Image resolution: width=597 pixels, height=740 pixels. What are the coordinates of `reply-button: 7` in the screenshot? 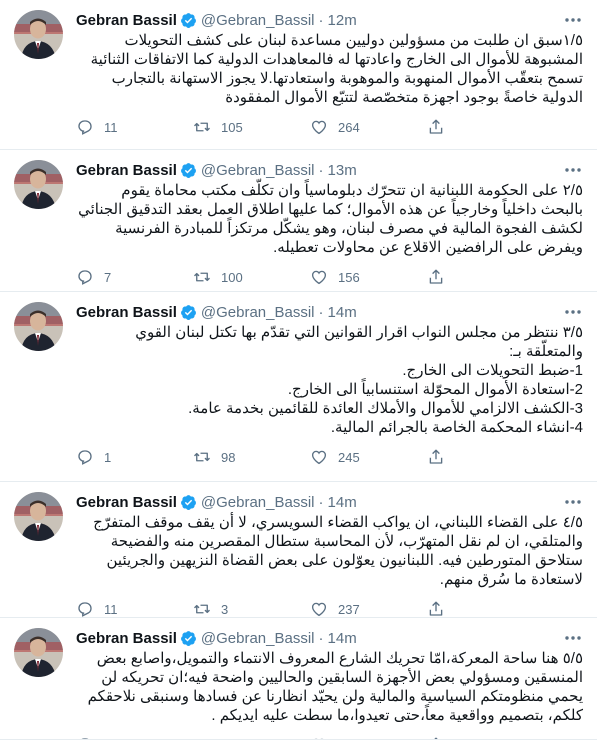 It's located at (134, 277).